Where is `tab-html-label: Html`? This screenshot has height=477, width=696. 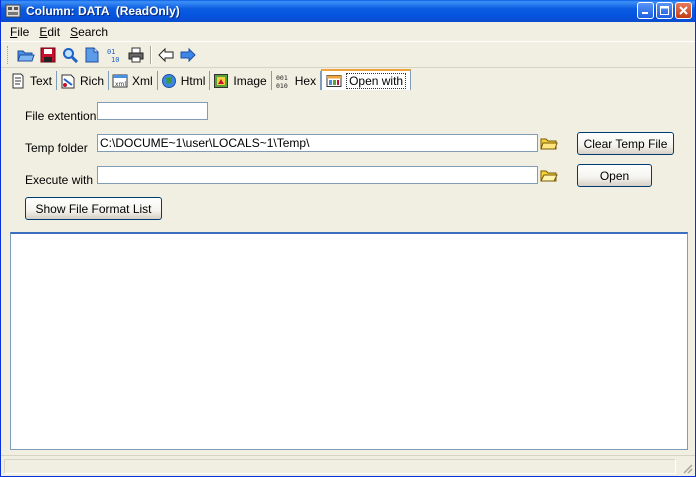
tab-html-label: Html is located at coordinates (193, 80).